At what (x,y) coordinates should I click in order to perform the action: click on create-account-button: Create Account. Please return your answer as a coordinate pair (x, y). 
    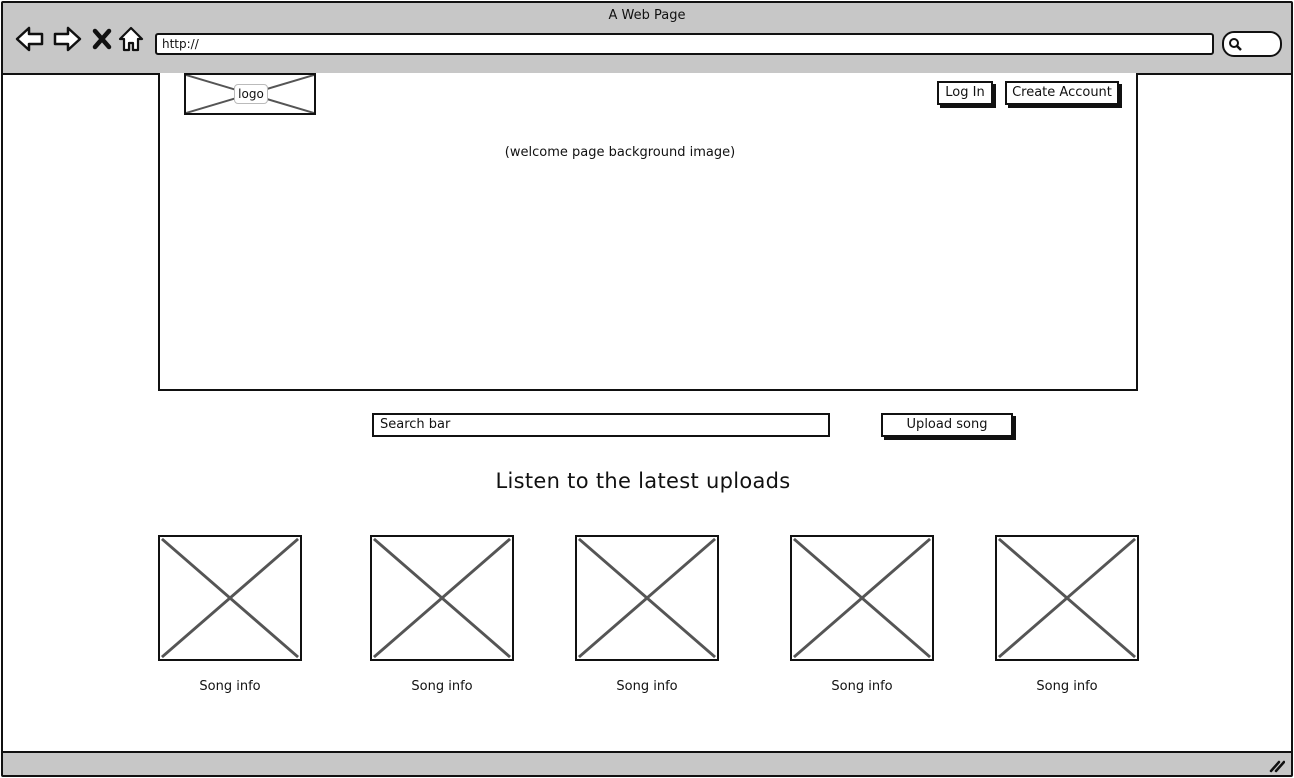
    Looking at the image, I should click on (1062, 93).